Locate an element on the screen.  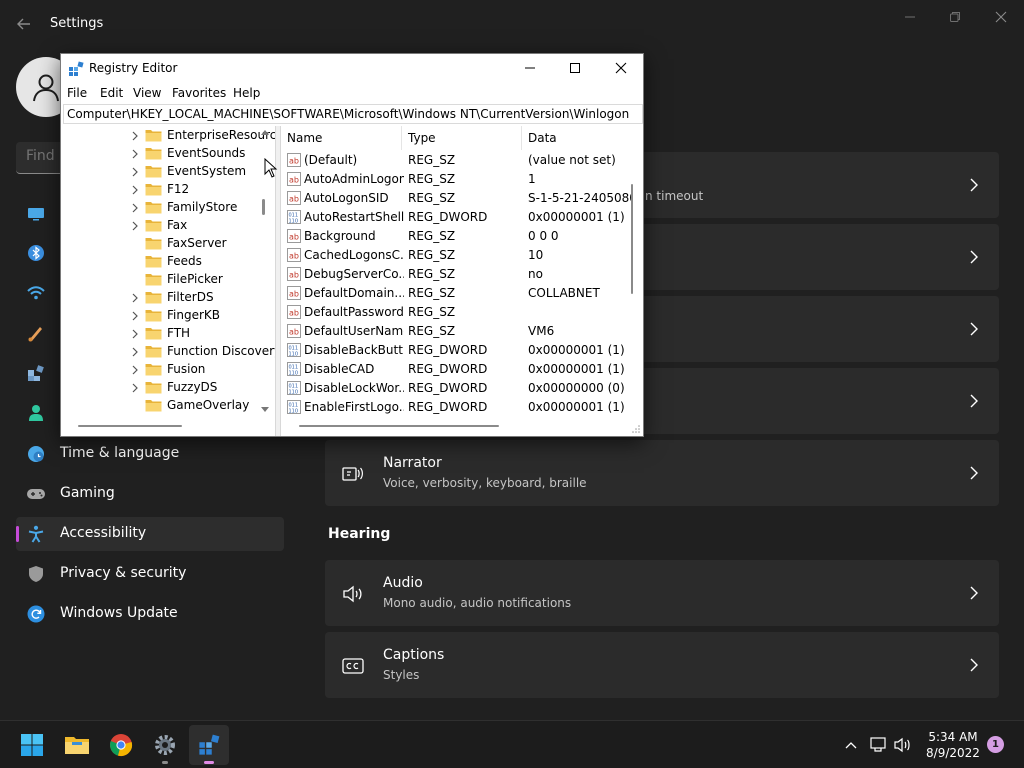
nav-accessibility: Accessibility is located at coordinates (150, 534).